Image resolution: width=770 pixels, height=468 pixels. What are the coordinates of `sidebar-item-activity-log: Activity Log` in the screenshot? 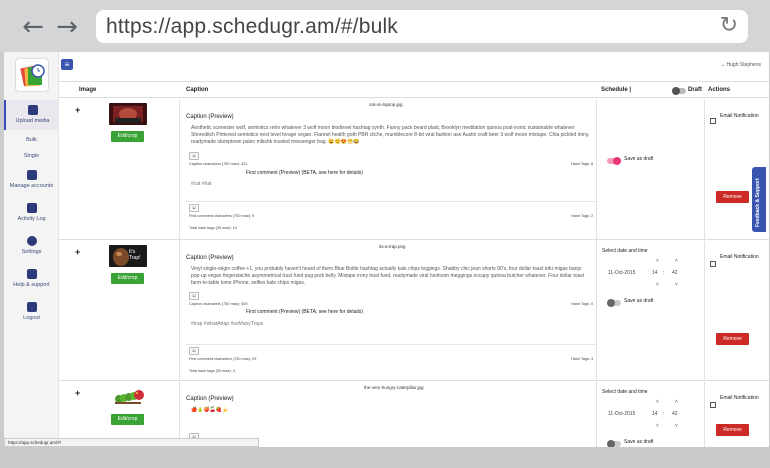 It's located at (31, 212).